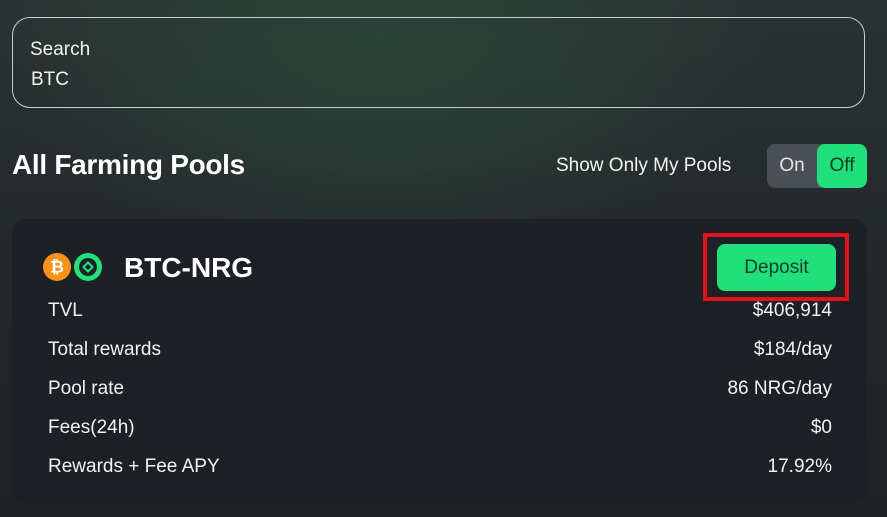 This screenshot has height=517, width=887. Describe the element at coordinates (440, 430) in the screenshot. I see `stat-row-fees: Fees(24h) $0` at that location.